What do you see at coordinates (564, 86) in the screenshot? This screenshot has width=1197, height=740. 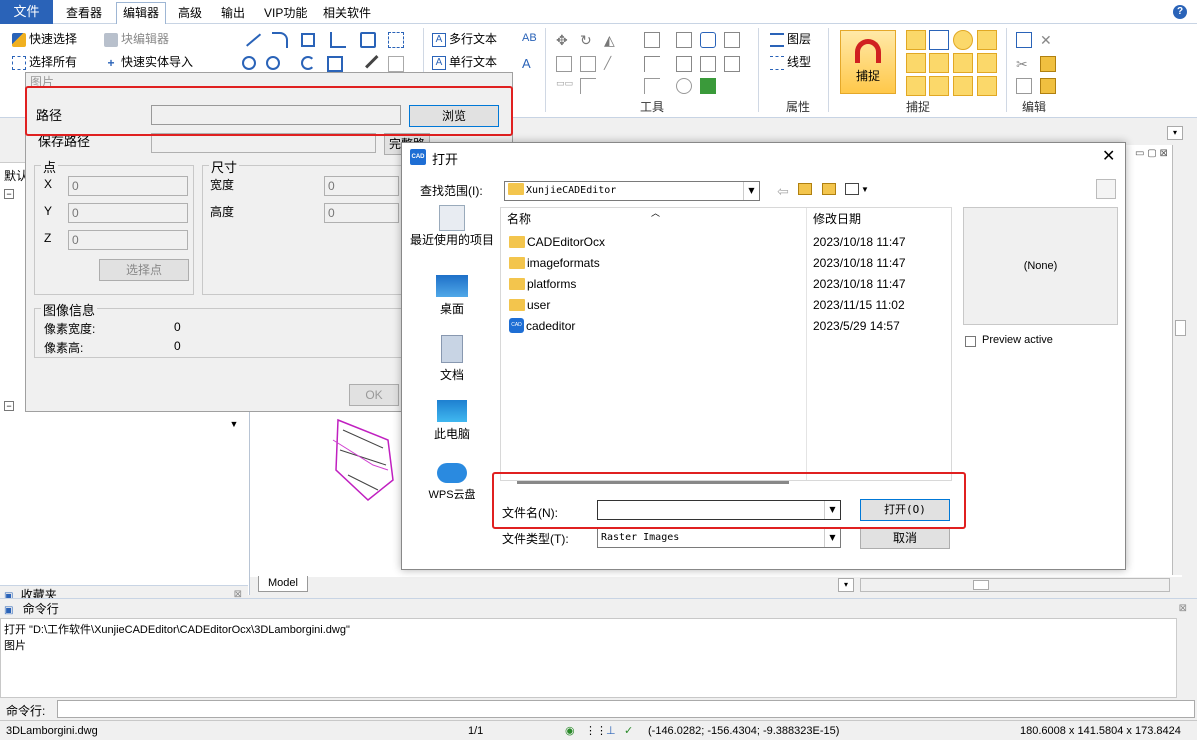 I see `measure-icon: ▭▭` at bounding box center [564, 86].